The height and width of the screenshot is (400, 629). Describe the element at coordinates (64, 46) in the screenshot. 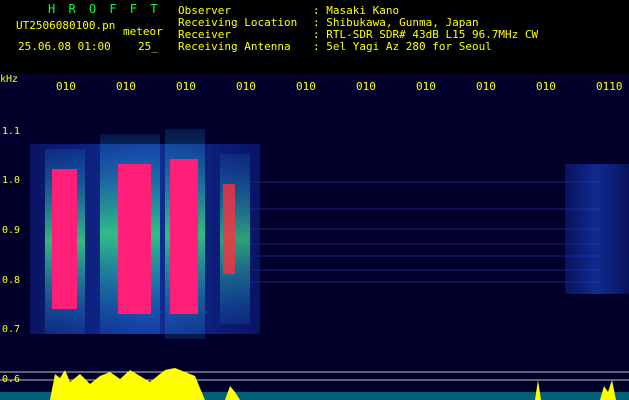

I see `observation-datetime: 25.06.08 01:00` at that location.